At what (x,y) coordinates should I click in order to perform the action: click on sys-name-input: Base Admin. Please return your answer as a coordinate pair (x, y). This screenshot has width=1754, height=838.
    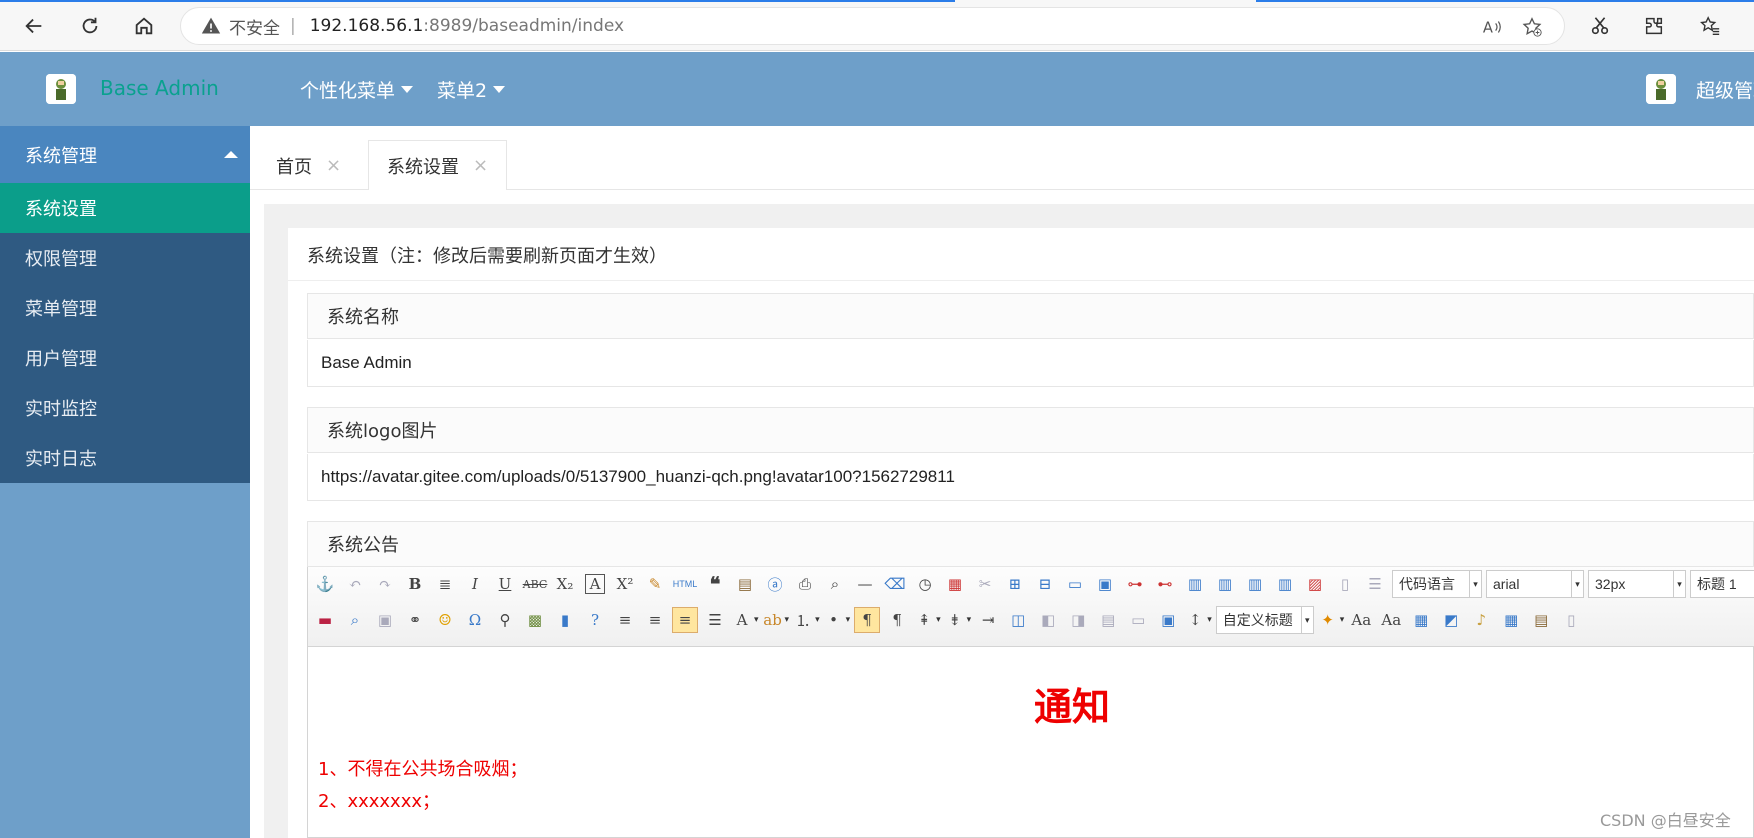
    Looking at the image, I should click on (1030, 363).